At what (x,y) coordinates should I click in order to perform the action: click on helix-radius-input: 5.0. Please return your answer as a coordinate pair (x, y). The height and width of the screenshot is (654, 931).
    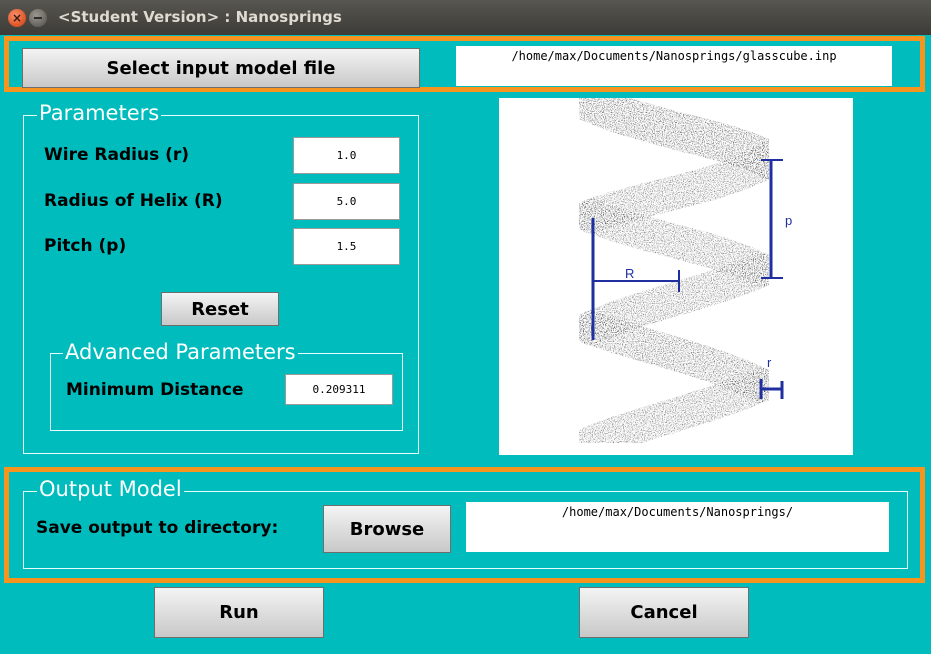
    Looking at the image, I should click on (346, 201).